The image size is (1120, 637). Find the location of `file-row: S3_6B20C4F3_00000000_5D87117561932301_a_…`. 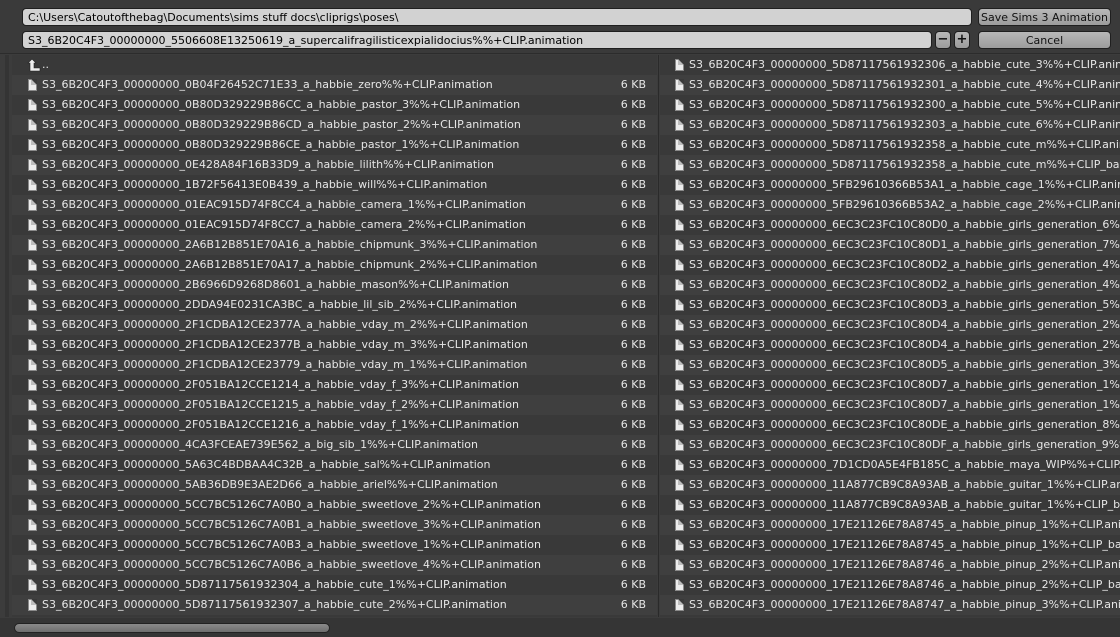

file-row: S3_6B20C4F3_00000000_5D87117561932301_a_… is located at coordinates (890, 85).